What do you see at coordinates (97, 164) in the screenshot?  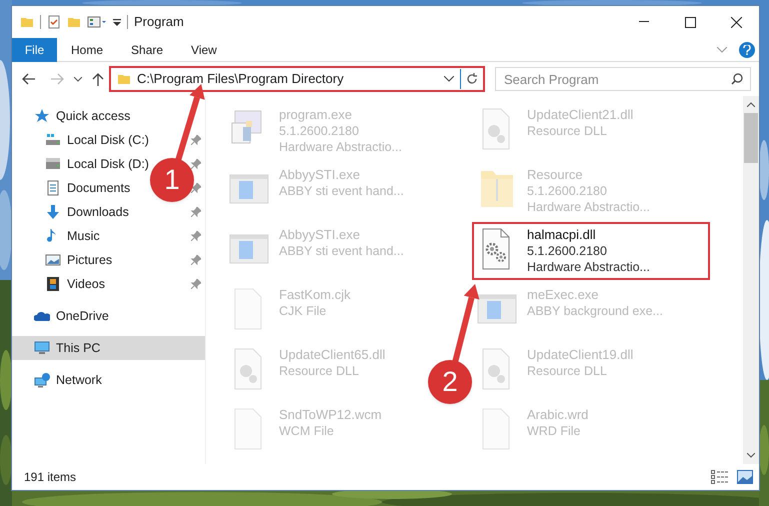 I see `sidebar-item: Local Disk (D:)` at bounding box center [97, 164].